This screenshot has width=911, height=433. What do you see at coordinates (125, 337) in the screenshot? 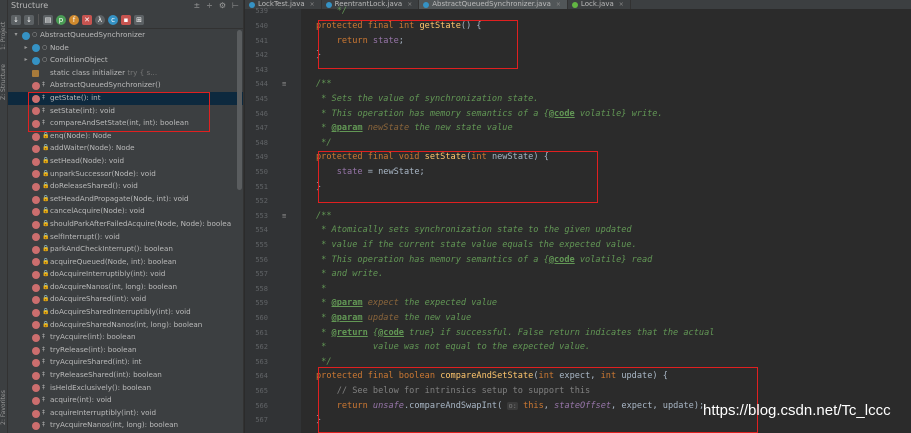
I see `tree-item: ‡ tryAcquire(int): boolean` at bounding box center [125, 337].